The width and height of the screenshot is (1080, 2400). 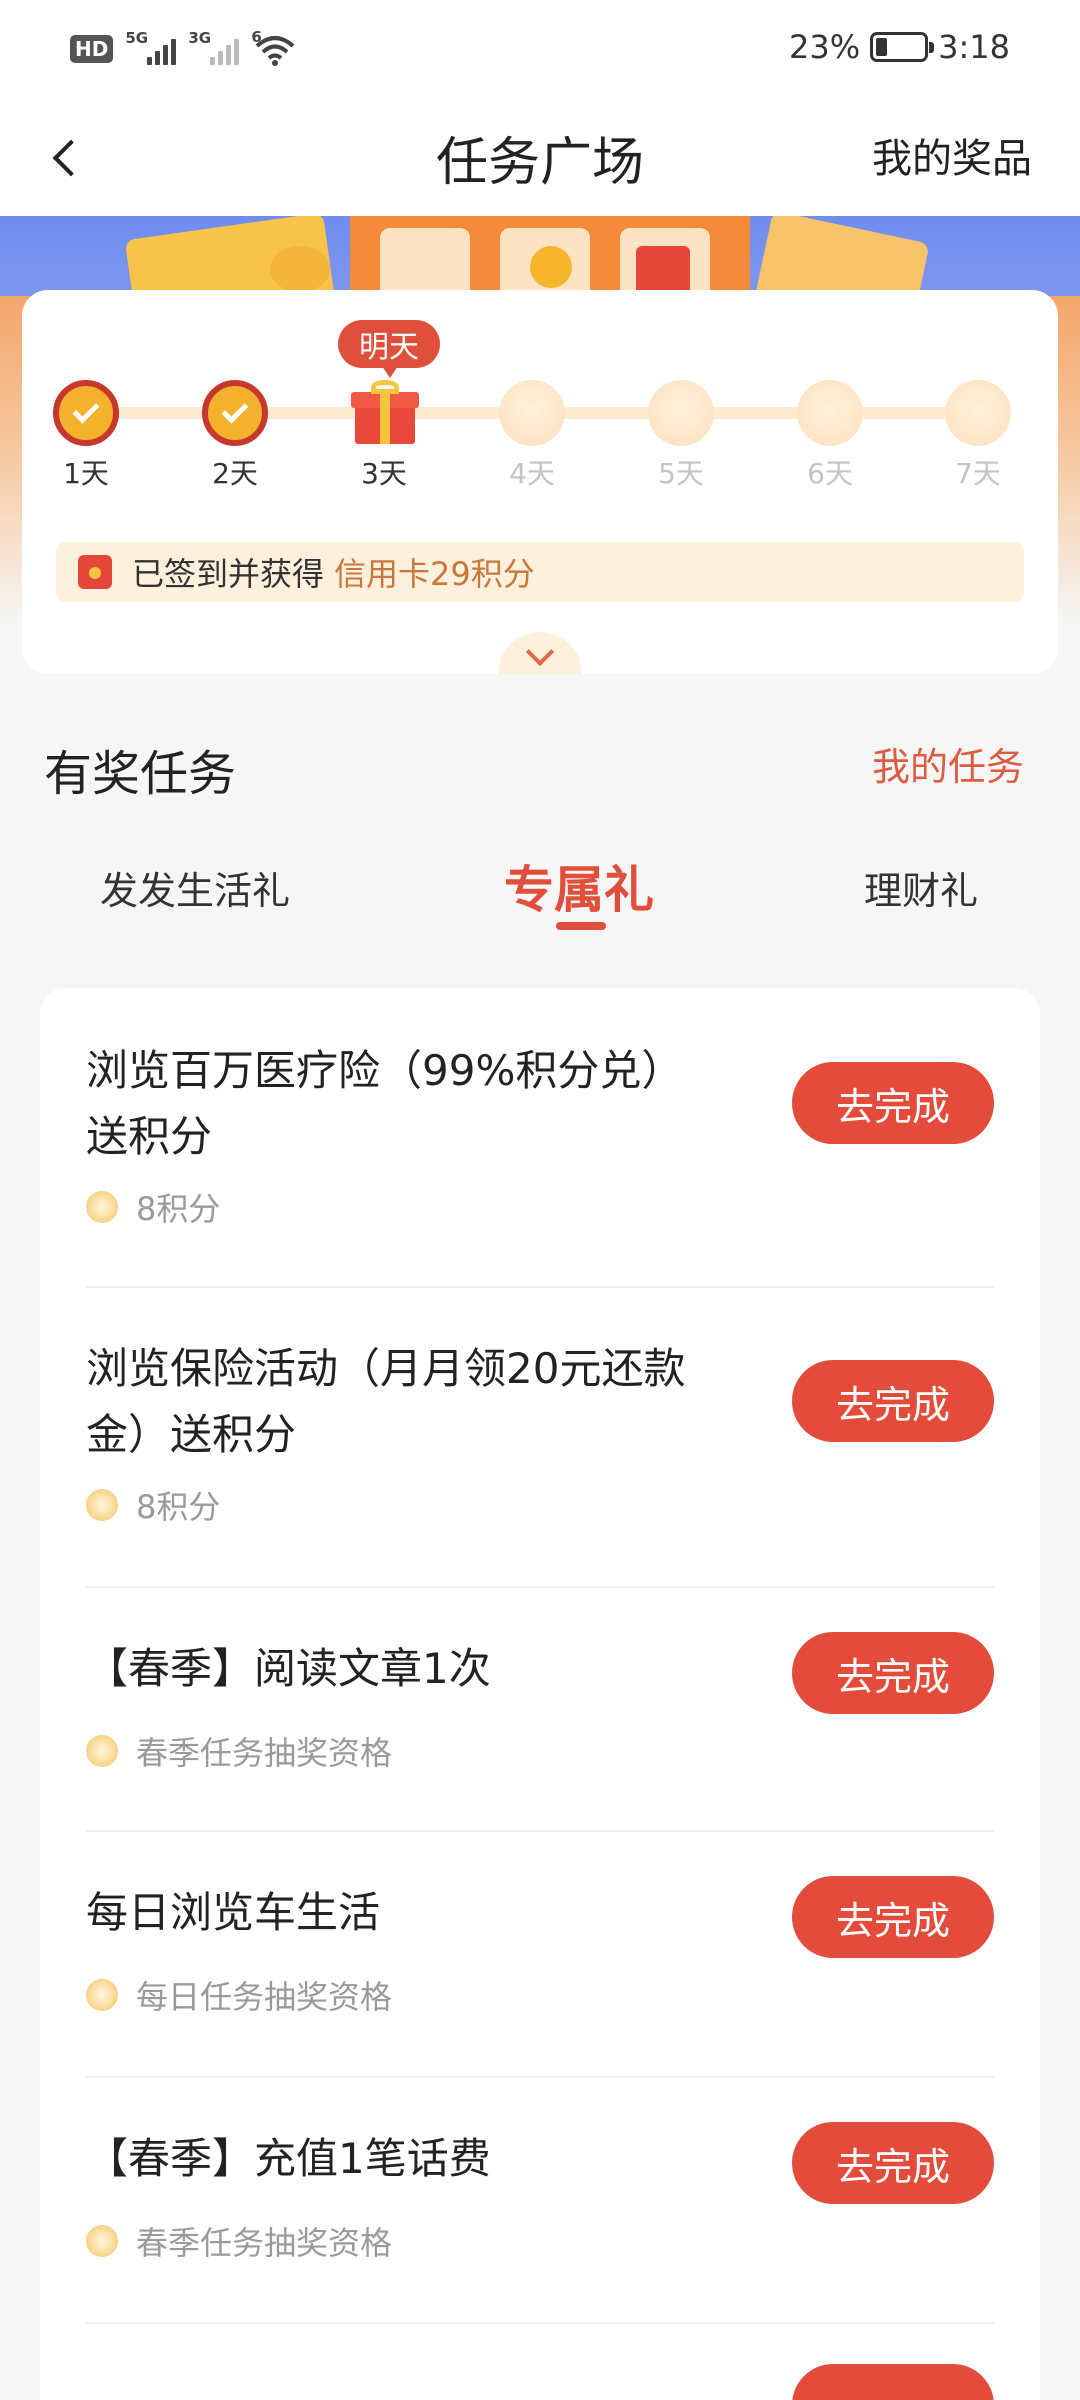 What do you see at coordinates (974, 47) in the screenshot?
I see `clock: 3:18` at bounding box center [974, 47].